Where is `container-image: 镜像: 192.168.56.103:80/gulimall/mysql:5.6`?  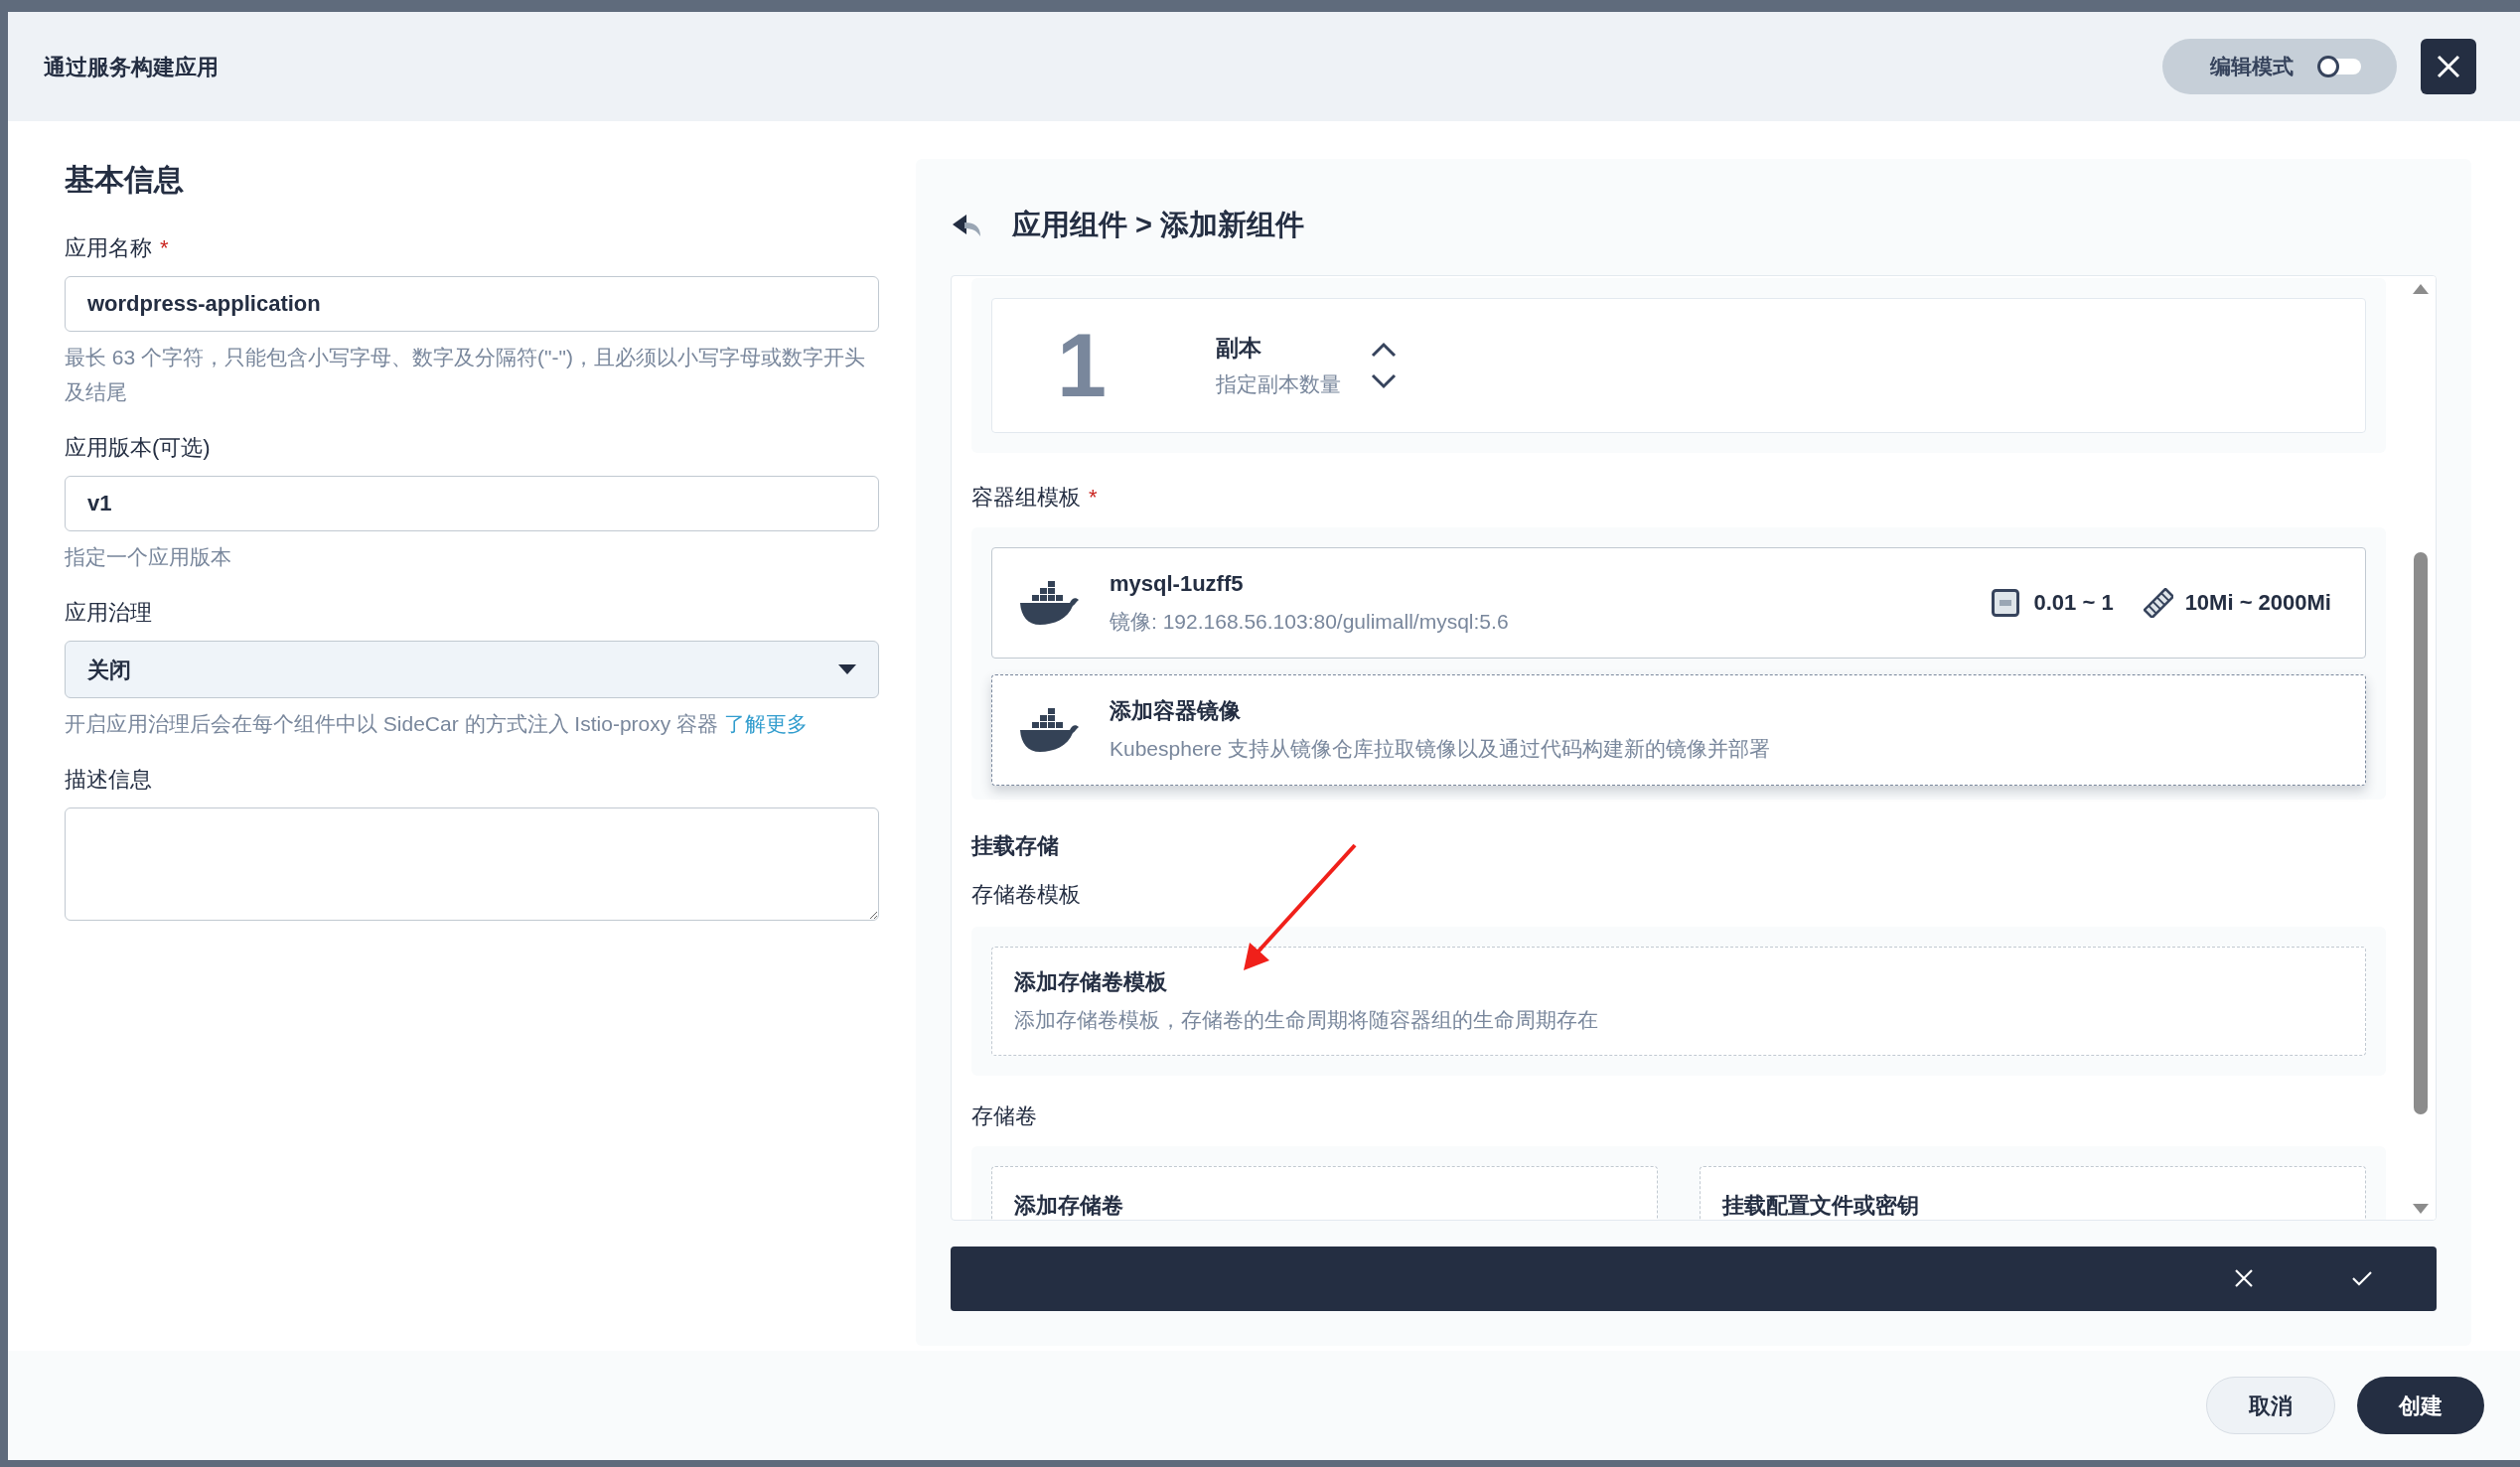
container-image: 镜像: 192.168.56.103:80/gulimall/mysql:5.6 is located at coordinates (1310, 622).